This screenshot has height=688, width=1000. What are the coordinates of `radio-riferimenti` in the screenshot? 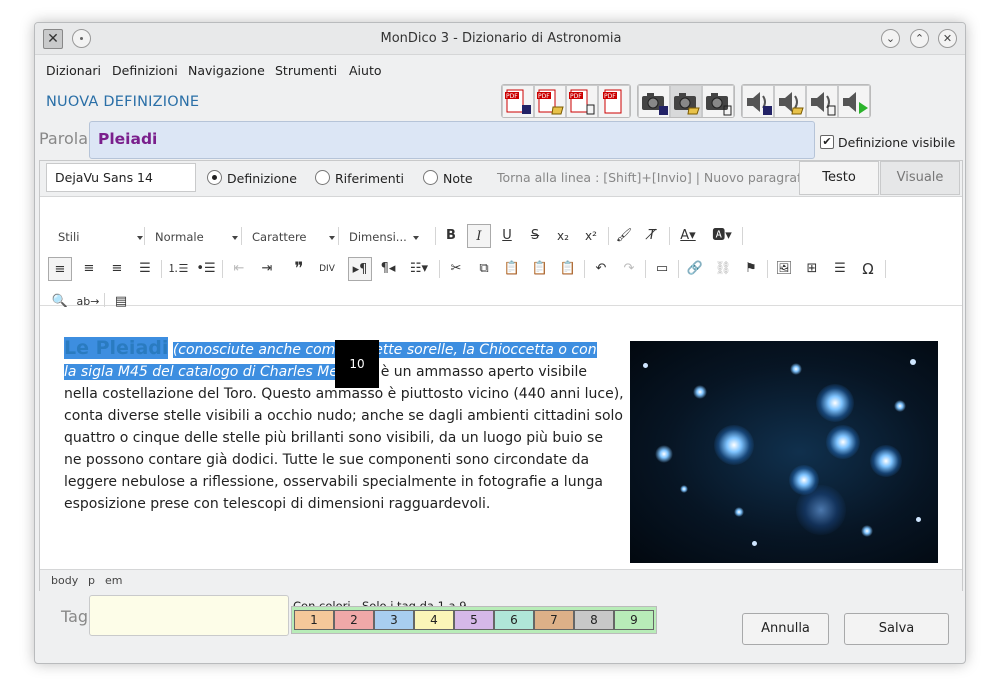 It's located at (322, 177).